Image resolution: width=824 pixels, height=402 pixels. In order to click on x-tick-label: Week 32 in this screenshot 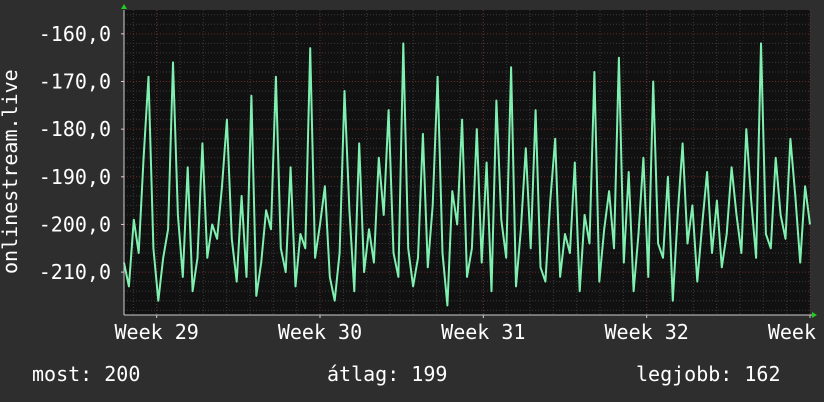, I will do `click(647, 332)`.